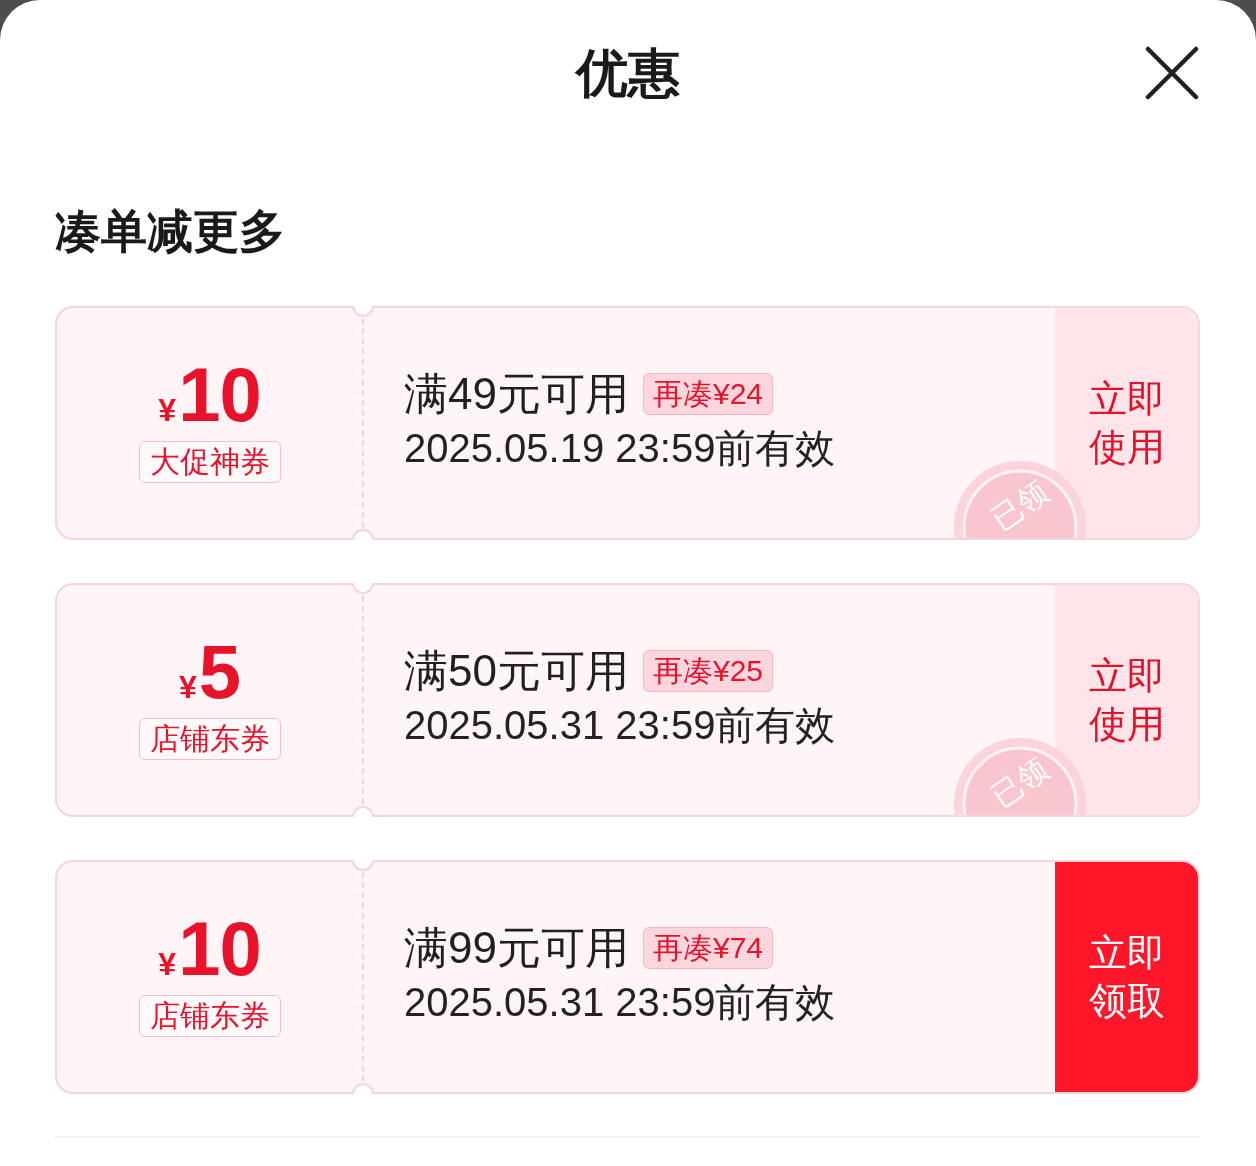  I want to click on close-icon, so click(1172, 72).